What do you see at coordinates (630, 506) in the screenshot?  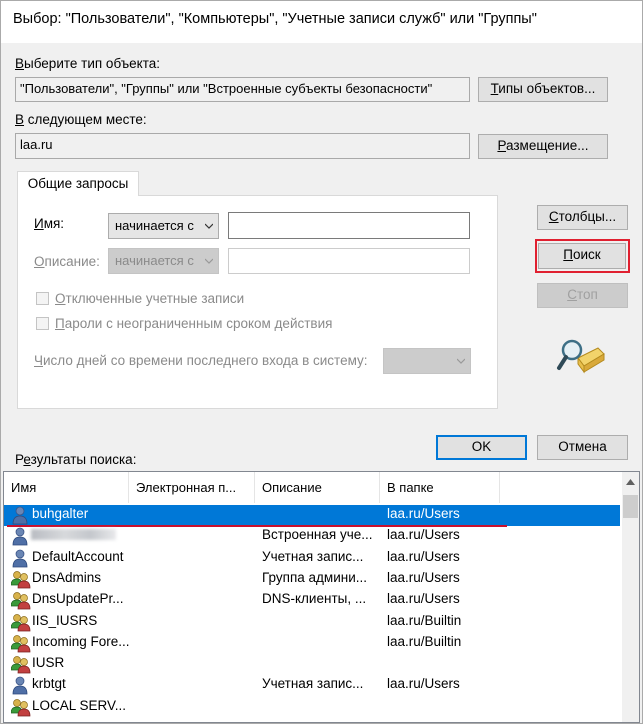 I see `scrollbar-thumb` at bounding box center [630, 506].